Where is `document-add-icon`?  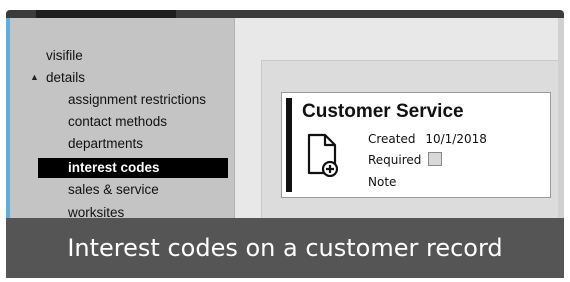
document-add-icon is located at coordinates (322, 155).